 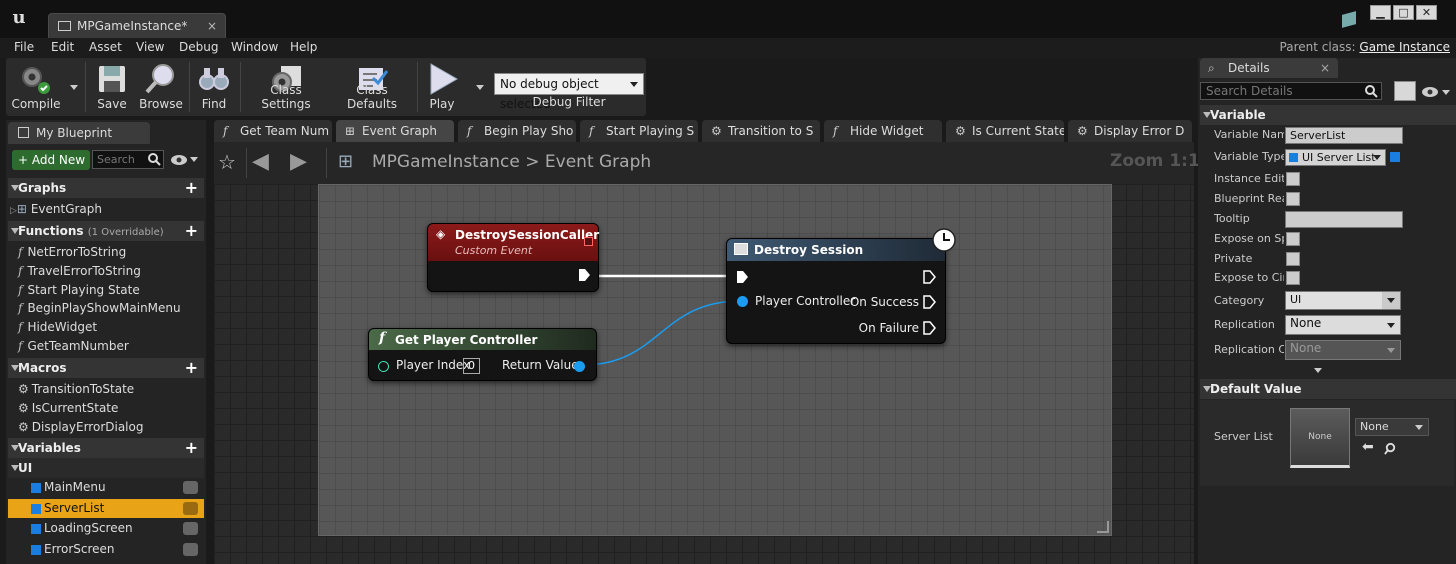 I want to click on replication-condition-value: None, so click(x=1306, y=348).